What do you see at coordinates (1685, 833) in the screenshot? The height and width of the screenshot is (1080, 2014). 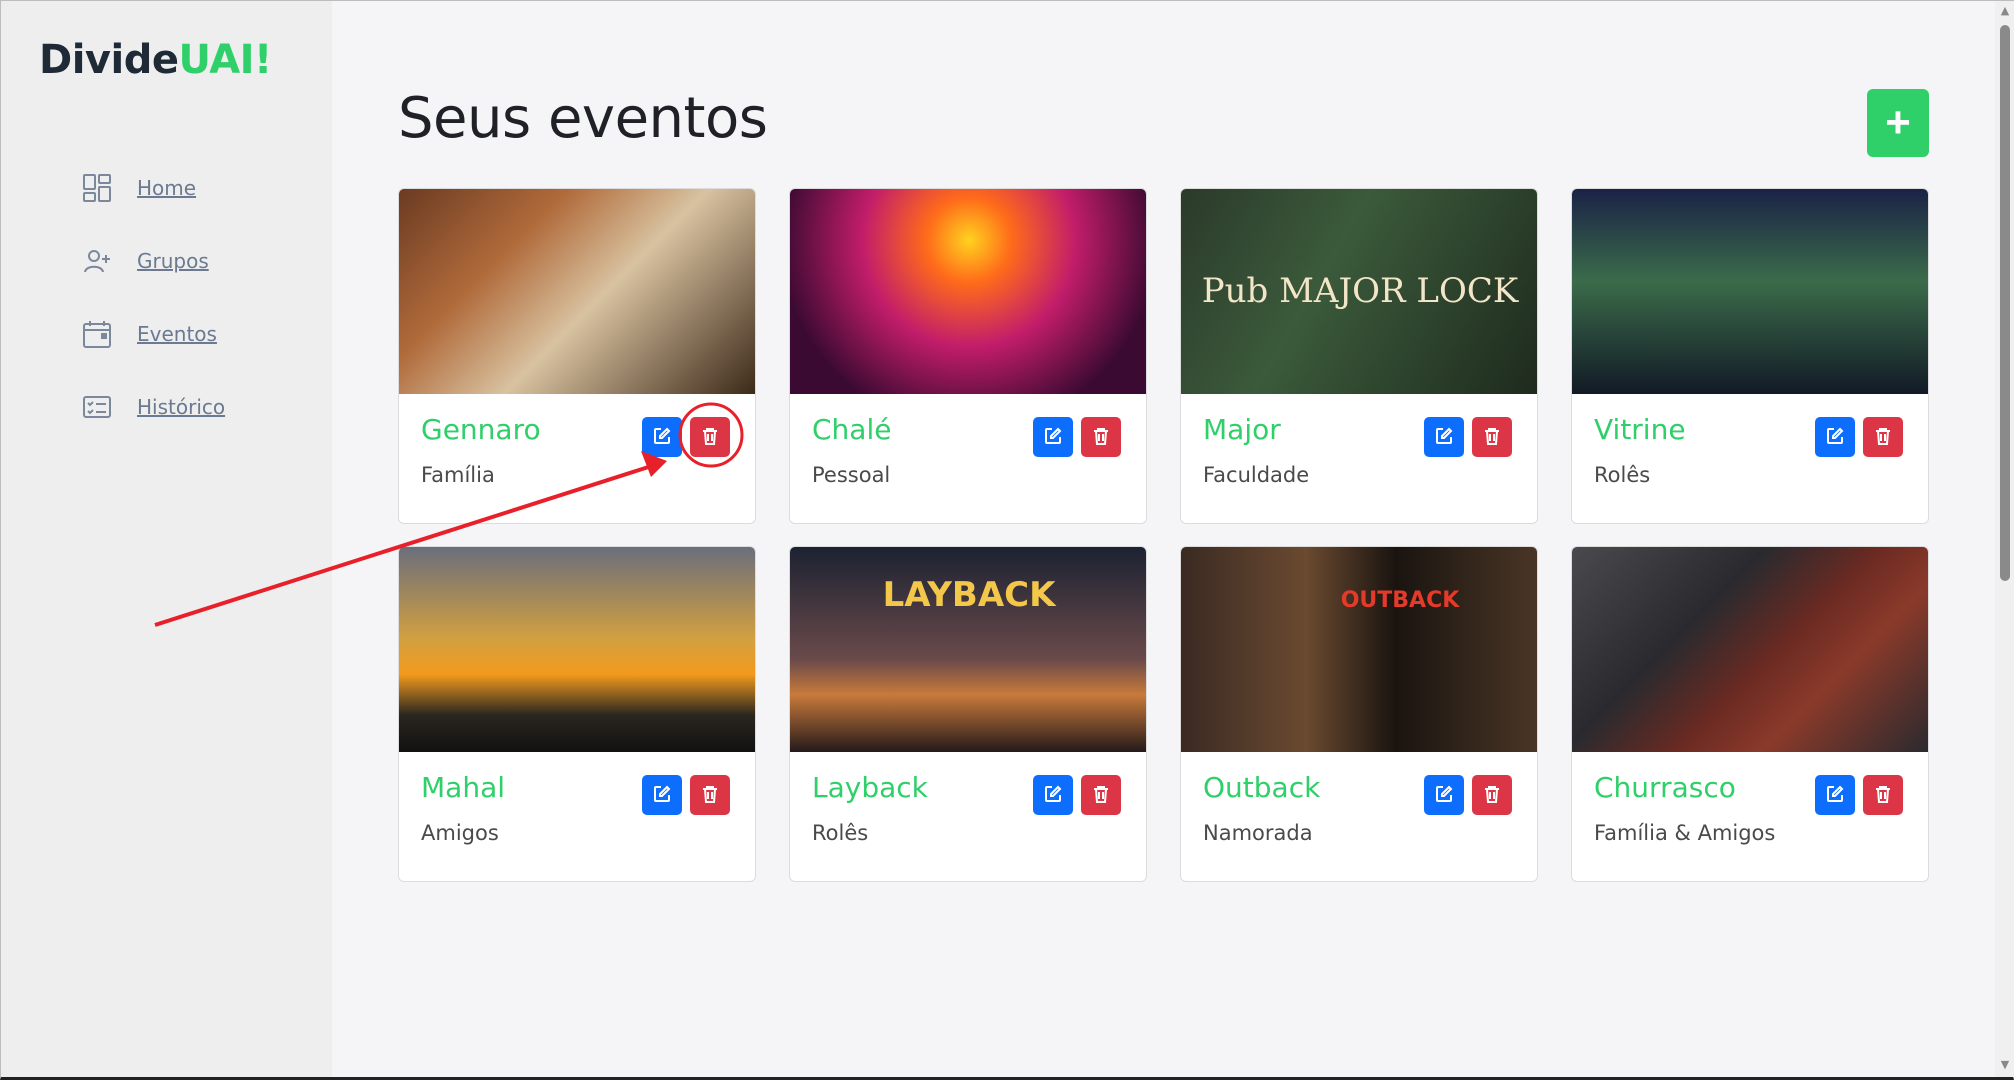 I see `event-group: Família & Amigos` at bounding box center [1685, 833].